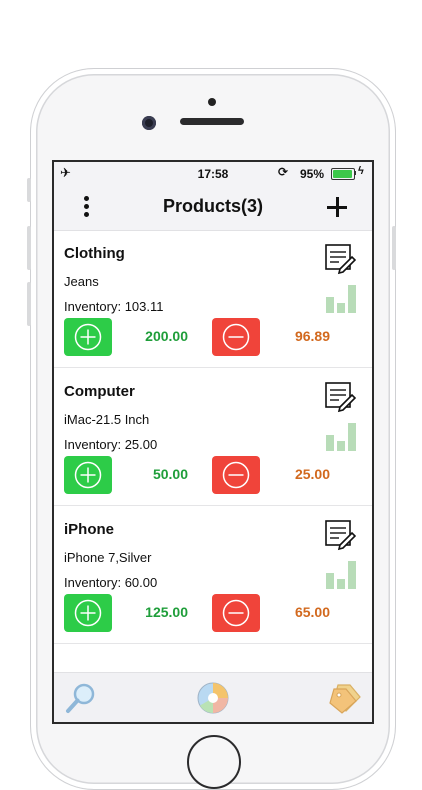 This screenshot has width=422, height=790. I want to click on volume-up-button, so click(29, 248).